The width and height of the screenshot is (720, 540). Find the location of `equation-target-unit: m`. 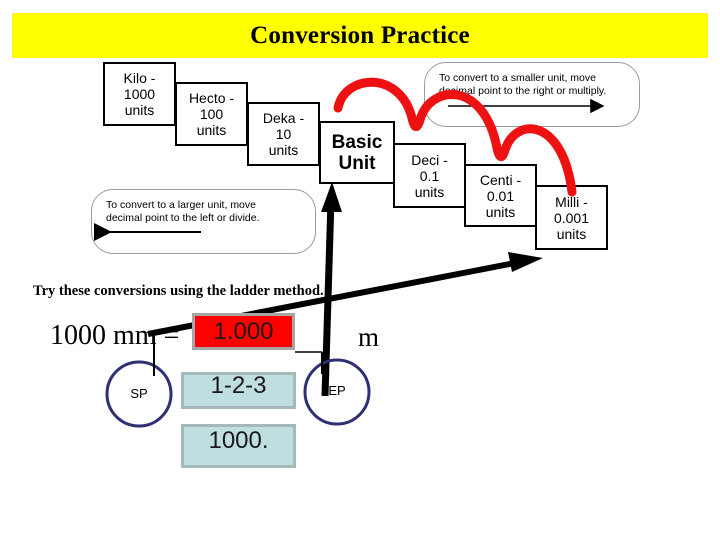

equation-target-unit: m is located at coordinates (369, 337).